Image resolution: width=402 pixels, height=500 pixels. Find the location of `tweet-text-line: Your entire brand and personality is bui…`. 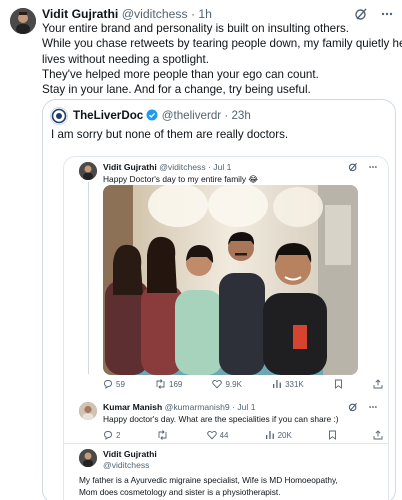

tweet-text-line: Your entire brand and personality is bui… is located at coordinates (195, 28).